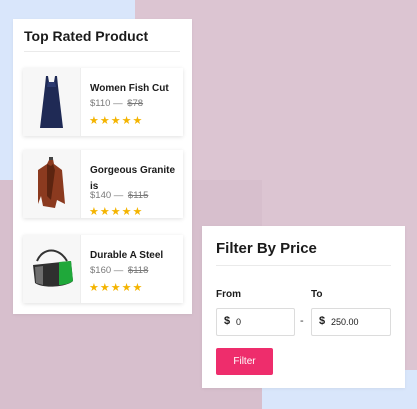 This screenshot has height=409, width=417. Describe the element at coordinates (238, 322) in the screenshot. I see `price-from-value: 0` at that location.